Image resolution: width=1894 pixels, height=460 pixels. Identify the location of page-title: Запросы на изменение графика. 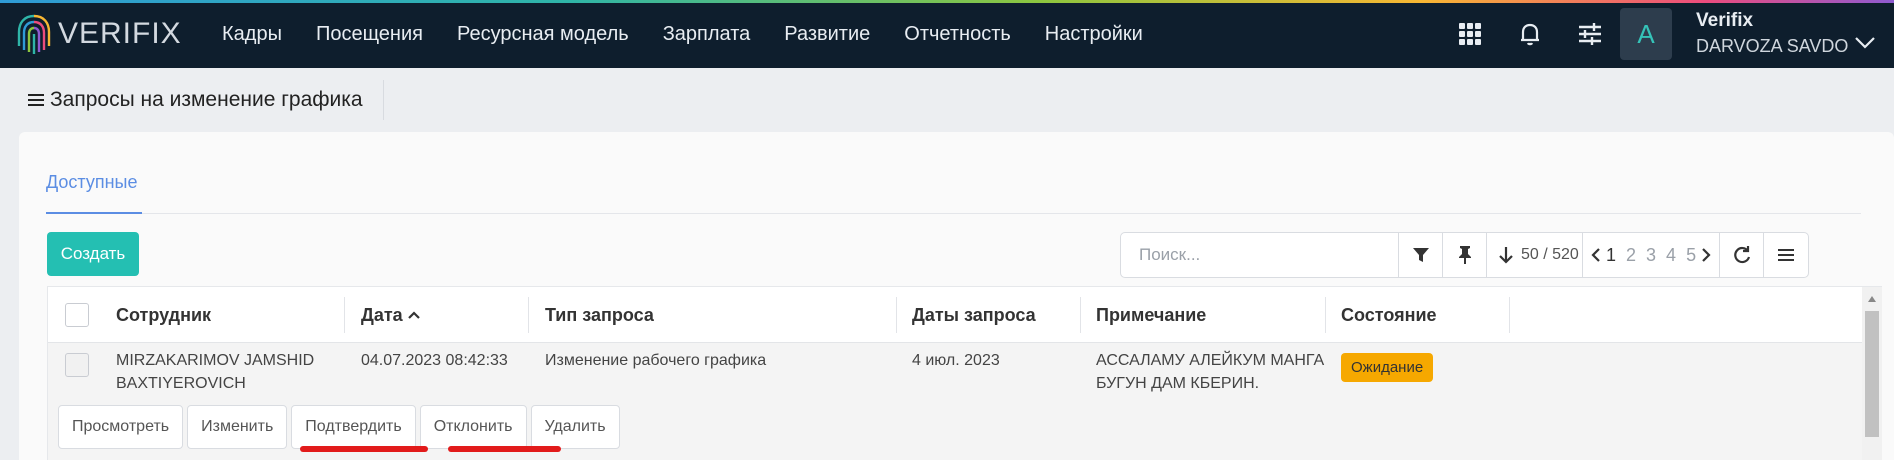
(206, 99).